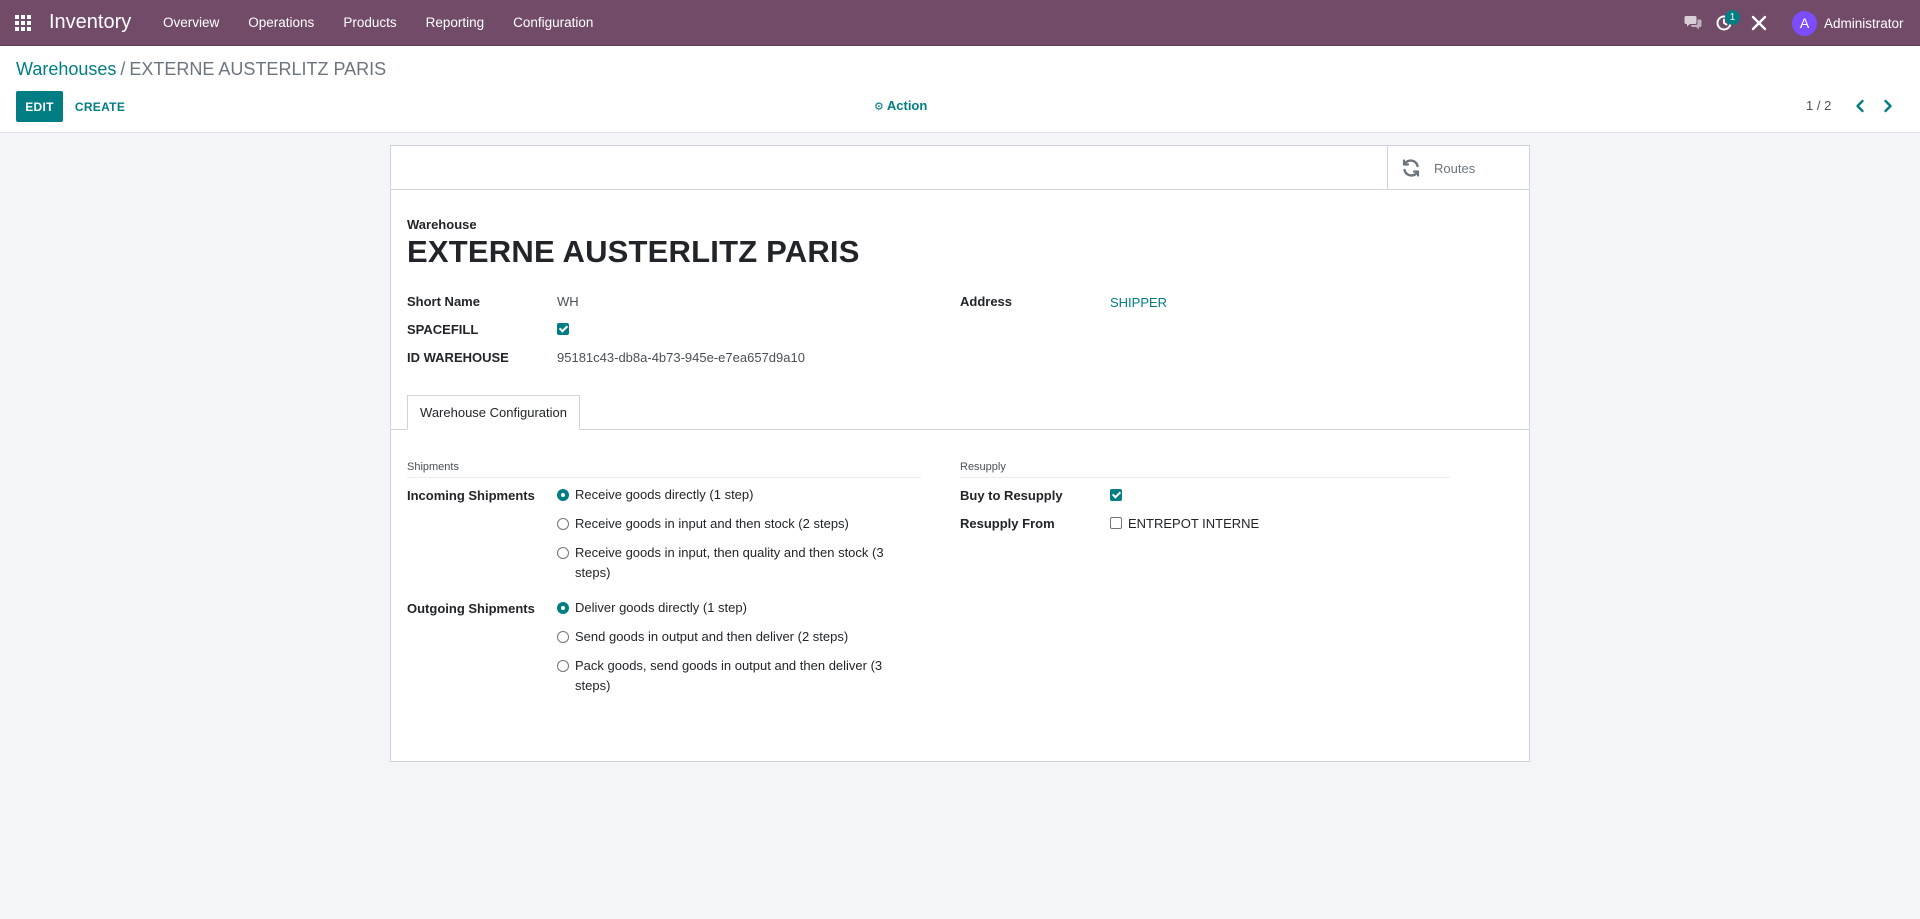 The height and width of the screenshot is (919, 1920). I want to click on spacefill-label: SPACEFILL, so click(443, 329).